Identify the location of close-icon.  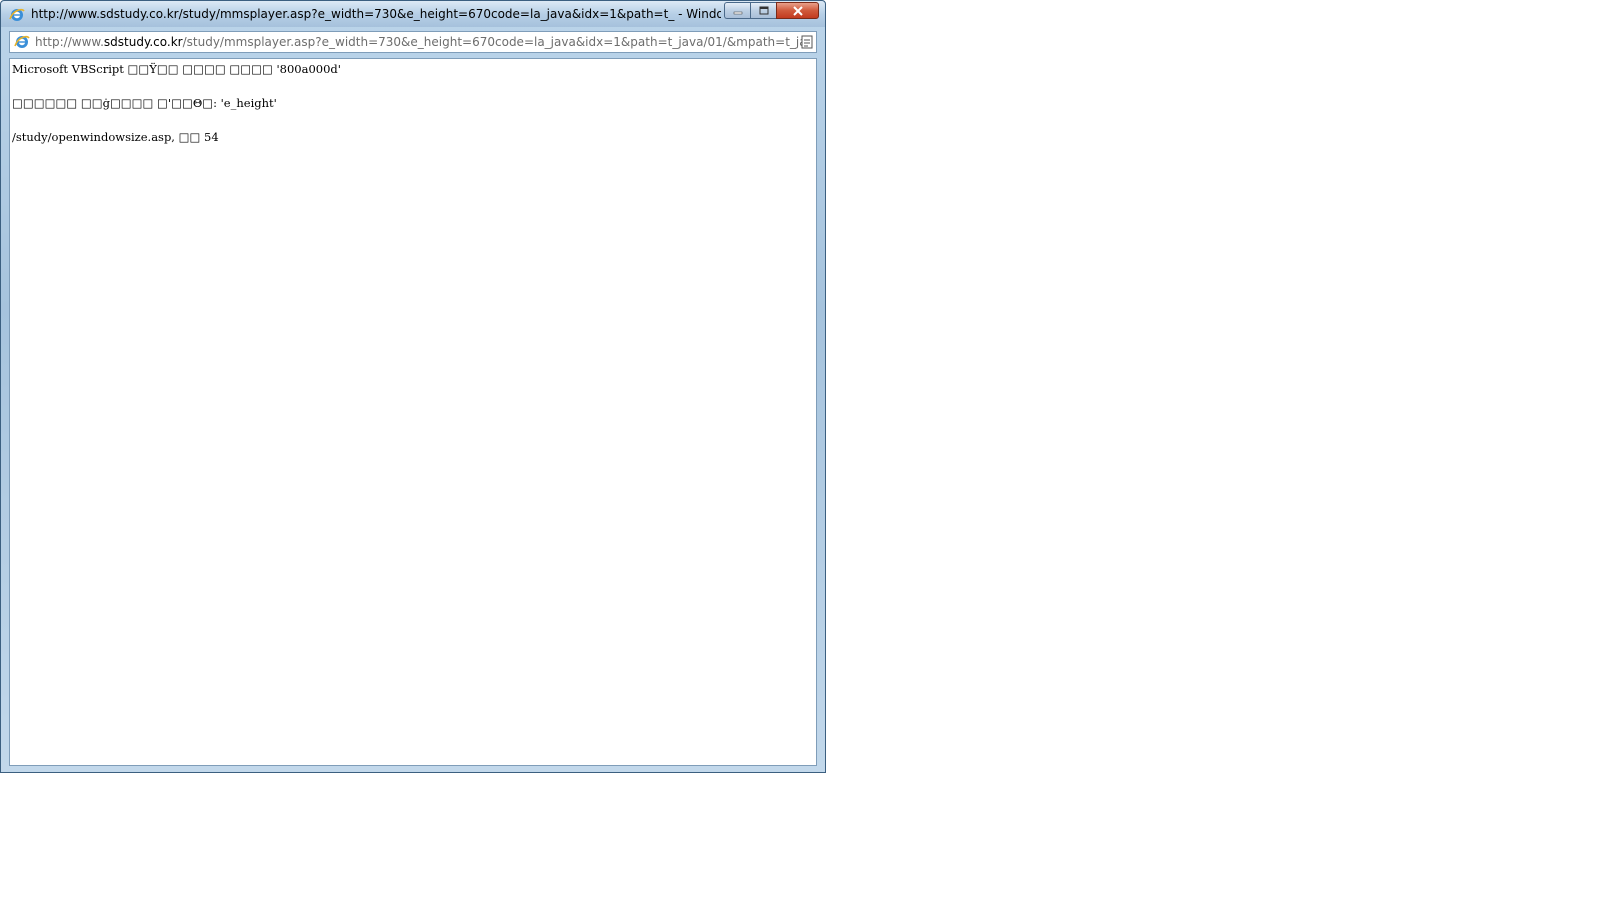
(797, 10).